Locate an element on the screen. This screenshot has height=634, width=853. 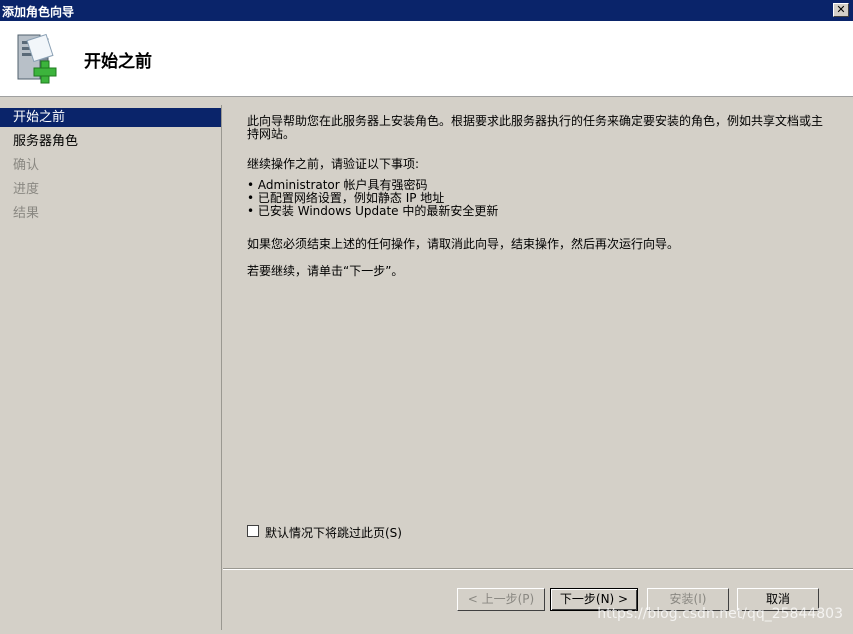
back-button: < 上一步(P) is located at coordinates (501, 599).